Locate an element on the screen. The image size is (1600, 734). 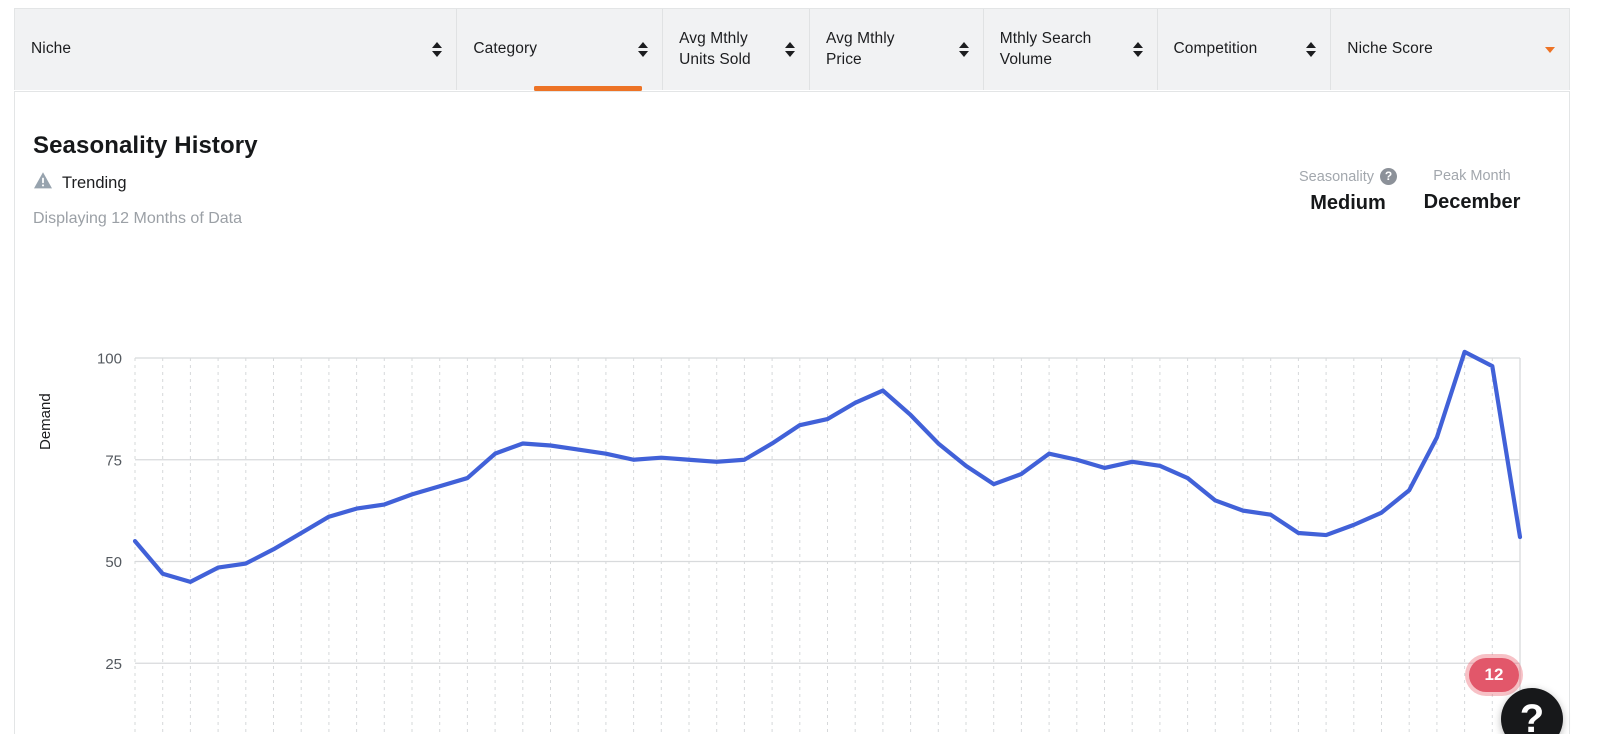
column-header-avg-mthly-units-sold-label: Avg Mthly Units Sold is located at coordinates (715, 48).